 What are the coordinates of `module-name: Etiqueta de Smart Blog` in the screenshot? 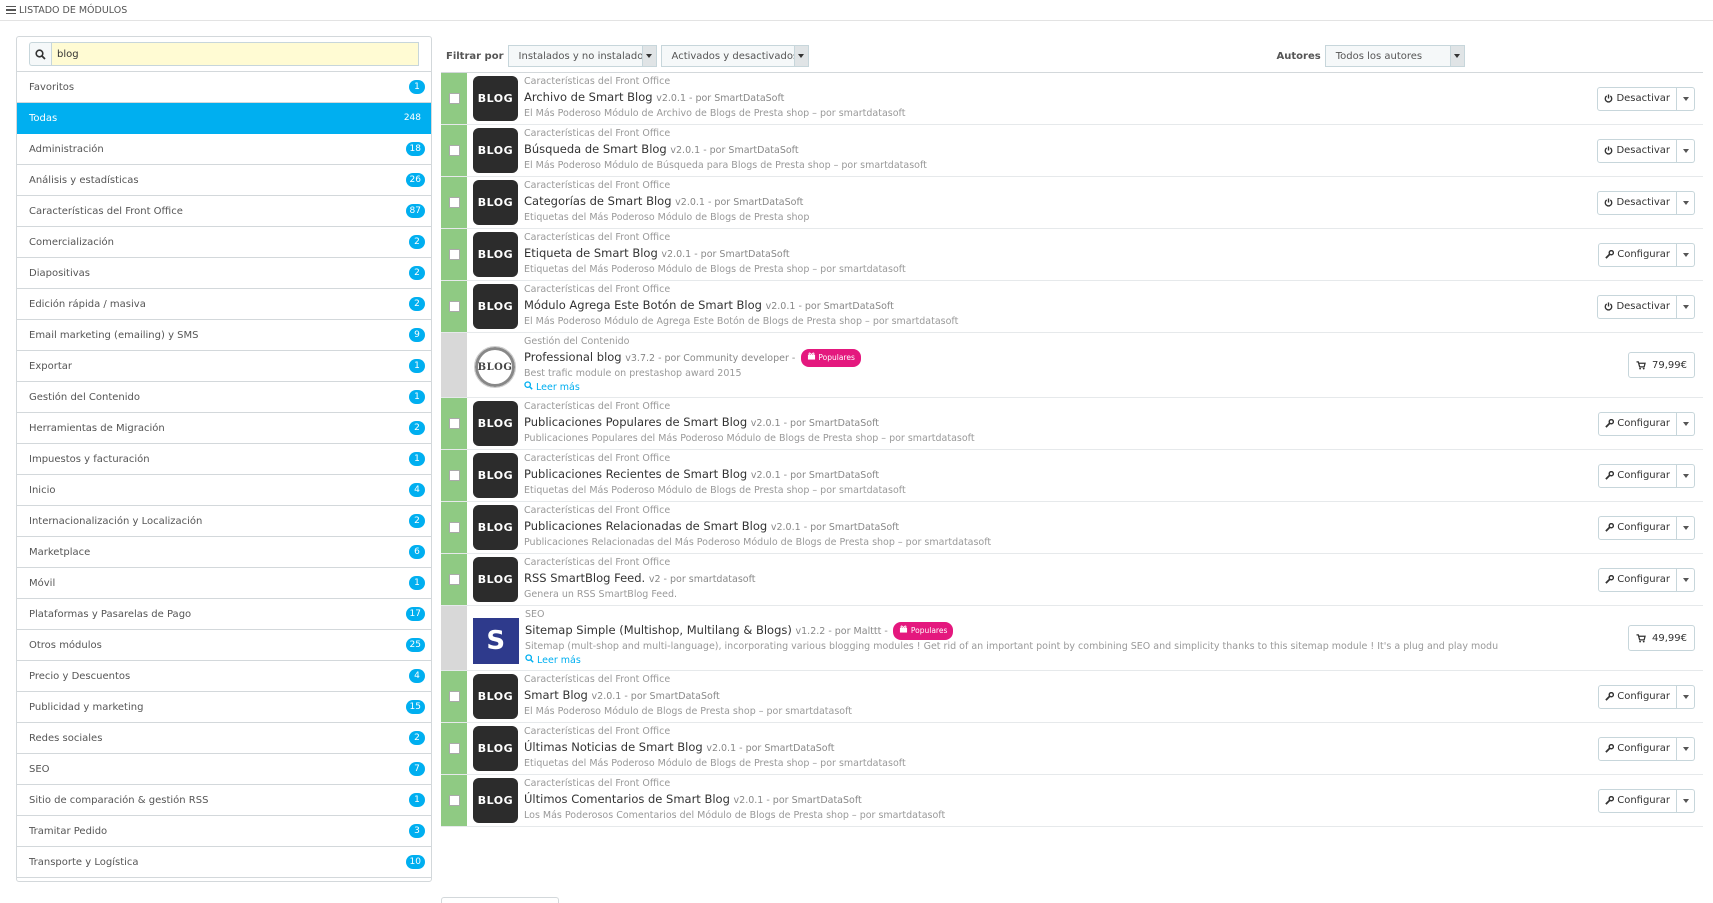 It's located at (591, 253).